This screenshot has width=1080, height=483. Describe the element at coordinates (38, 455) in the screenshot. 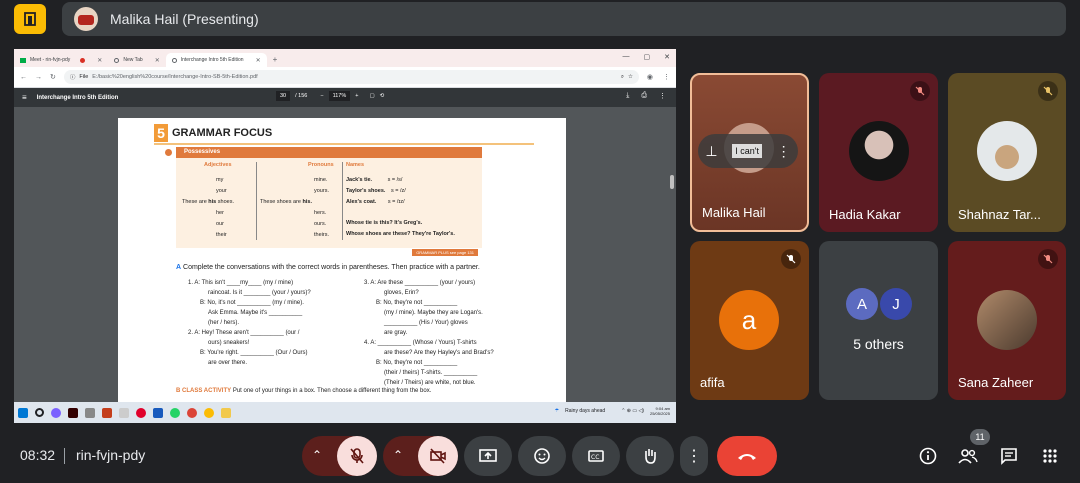

I see `meeting-clock: 08:32` at that location.